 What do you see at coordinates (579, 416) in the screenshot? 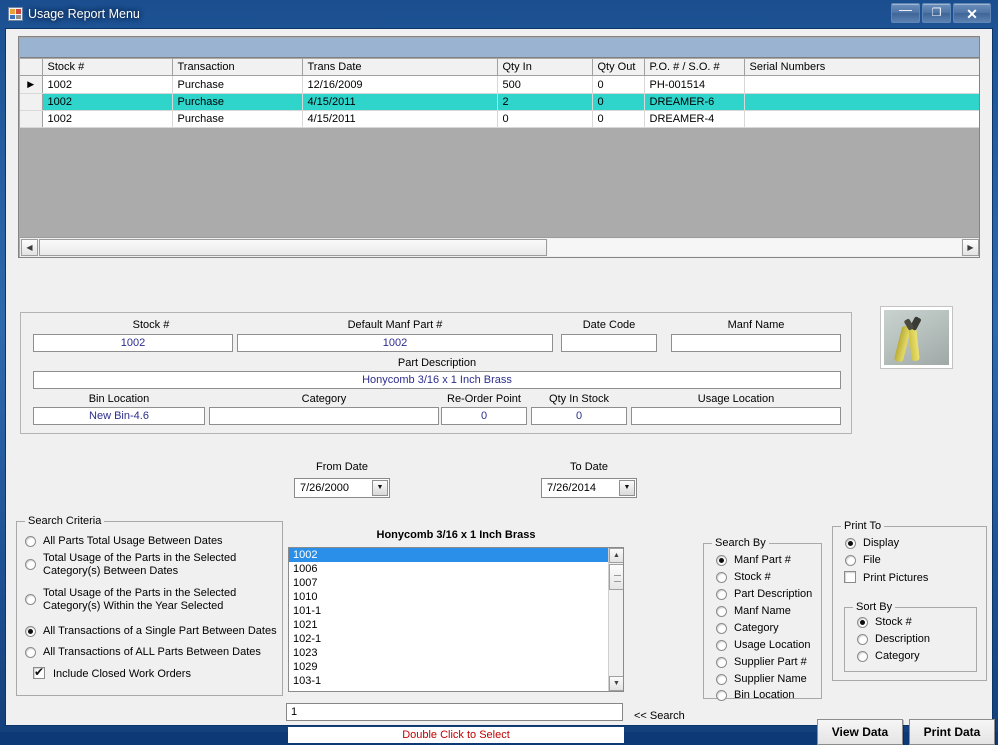
I see `qty-in-stock-field: 0` at bounding box center [579, 416].